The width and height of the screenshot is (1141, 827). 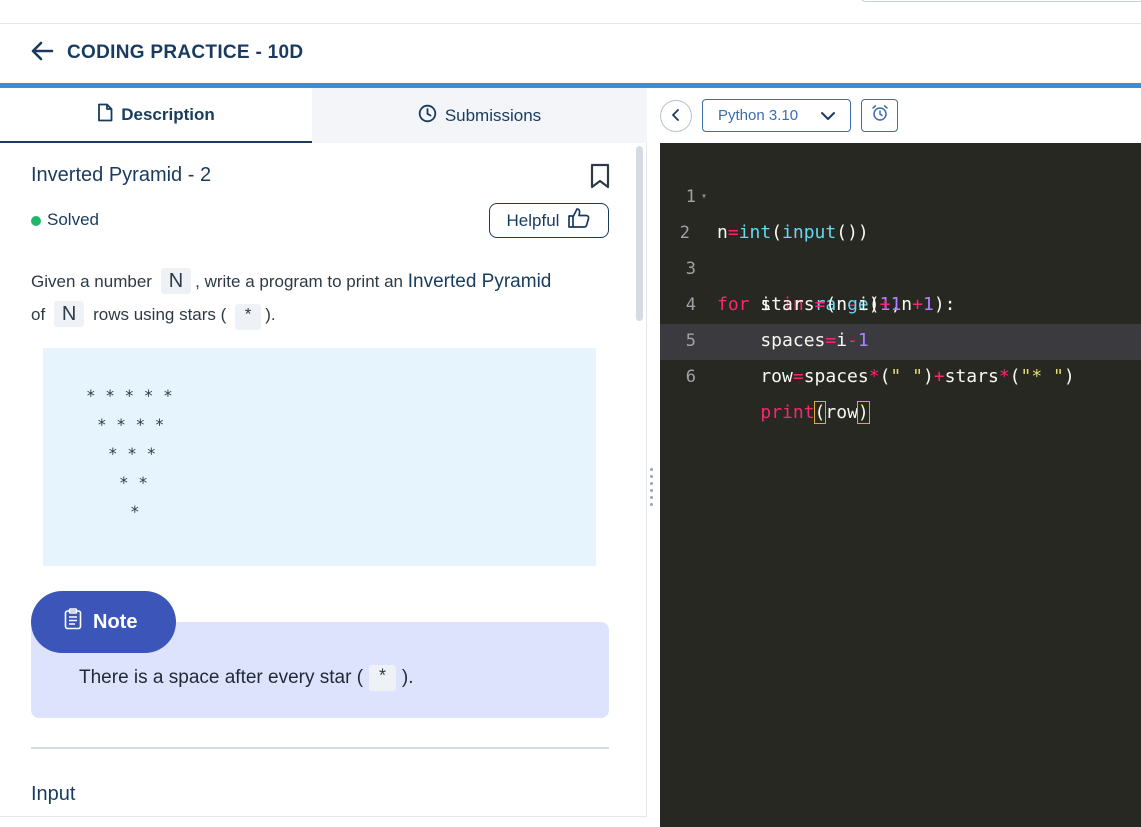 I want to click on var-n-chip-2: N, so click(x=69, y=314).